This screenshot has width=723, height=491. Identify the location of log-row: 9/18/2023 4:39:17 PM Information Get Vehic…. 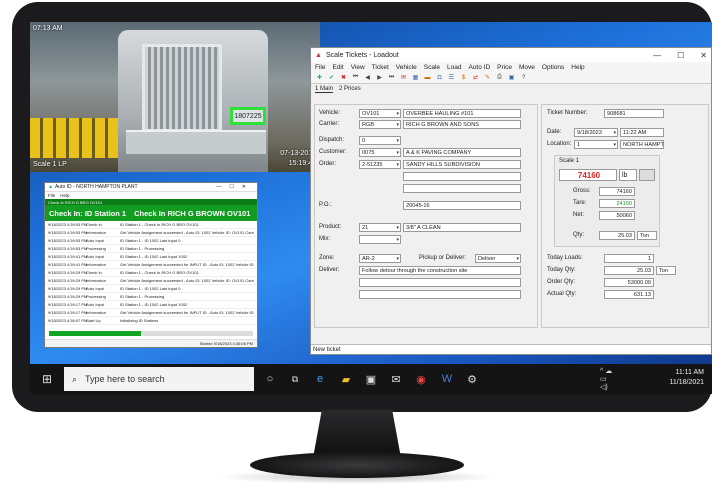
(151, 313).